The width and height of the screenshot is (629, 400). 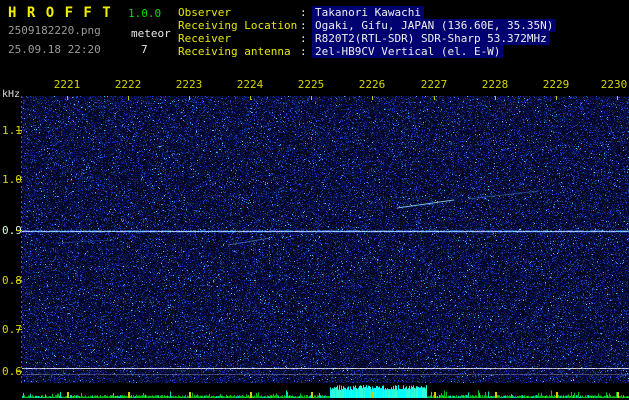 I want to click on observation-timestamp: 25.09.18 22:20, so click(x=54, y=49).